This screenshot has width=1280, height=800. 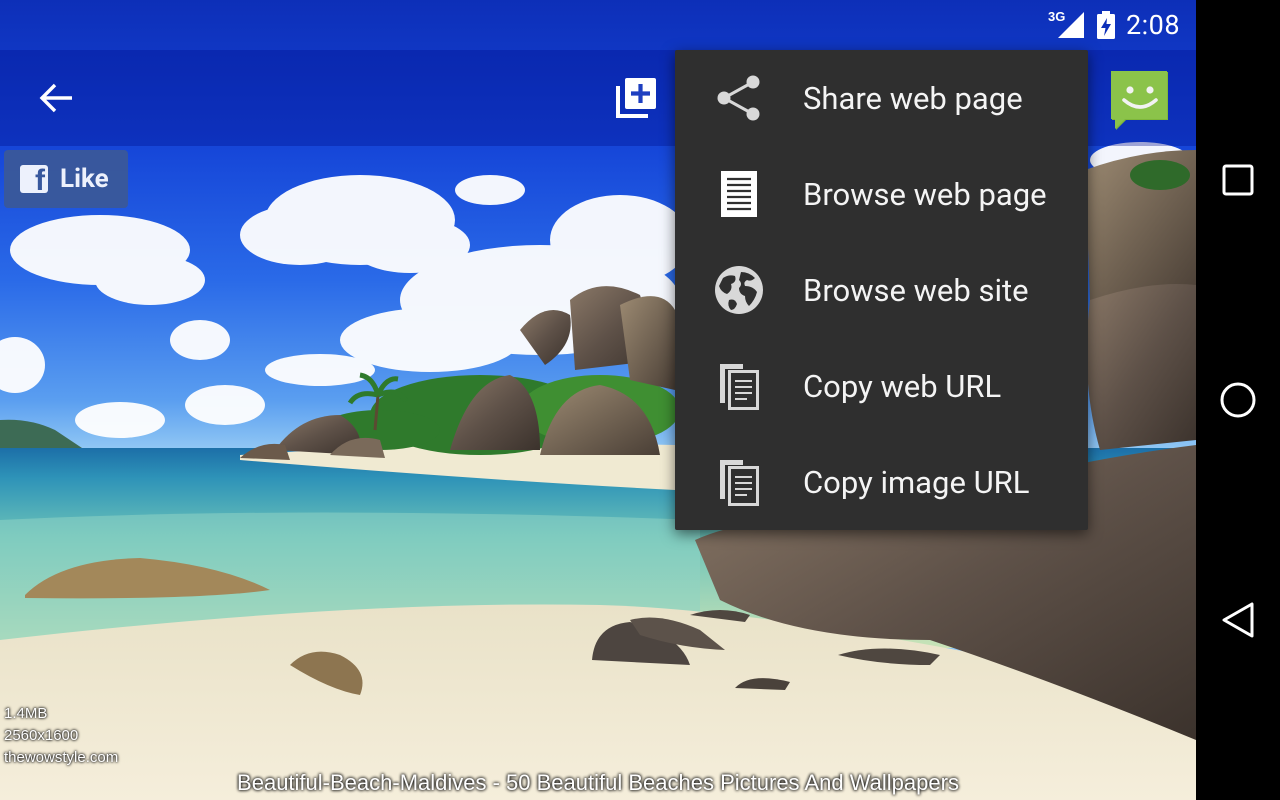 I want to click on menu-item-browse-web-site: Browse web site, so click(x=881, y=290).